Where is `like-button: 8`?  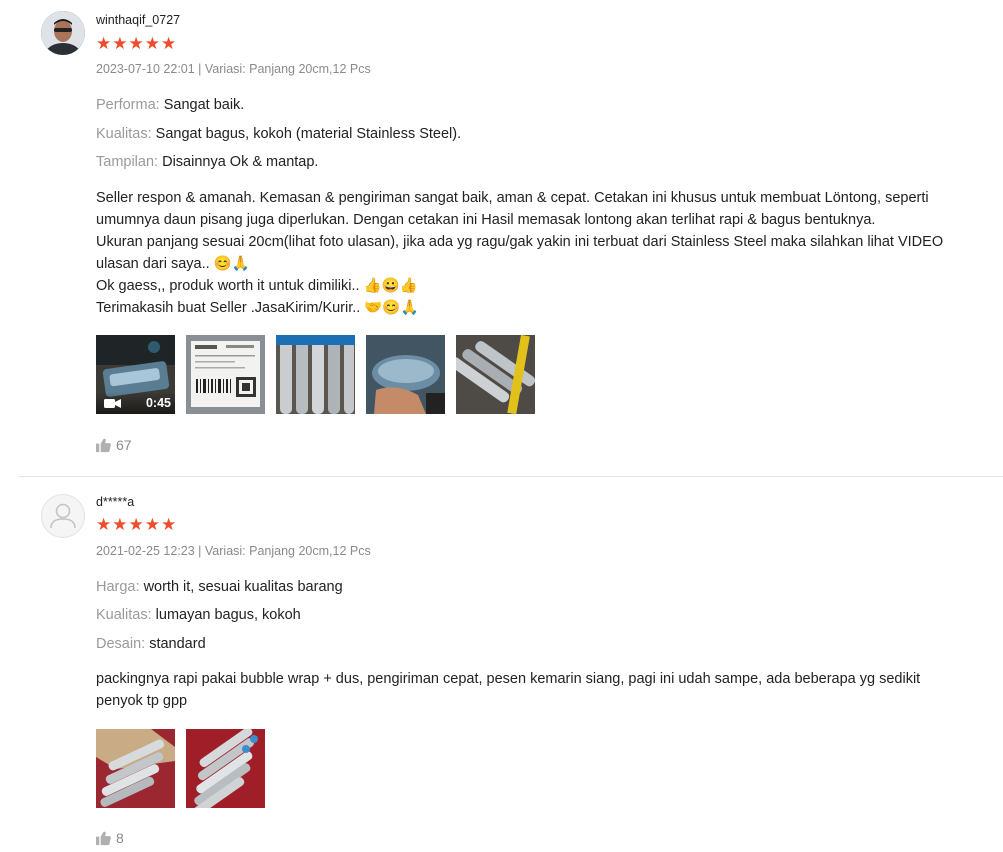
like-button: 8 is located at coordinates (110, 838).